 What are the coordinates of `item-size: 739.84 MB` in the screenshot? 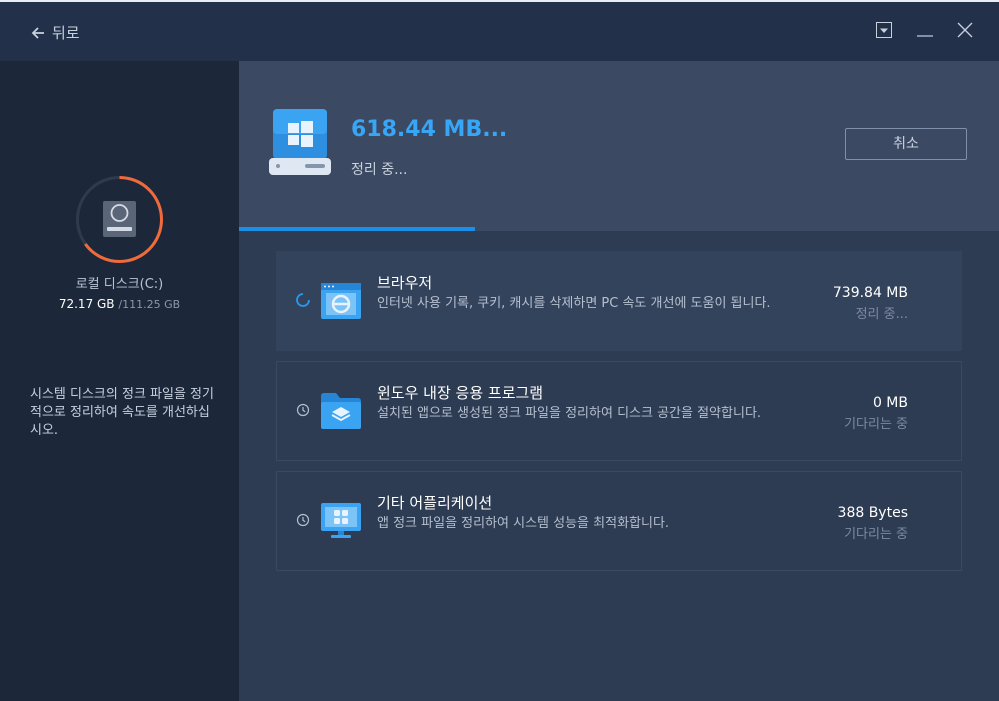 It's located at (870, 293).